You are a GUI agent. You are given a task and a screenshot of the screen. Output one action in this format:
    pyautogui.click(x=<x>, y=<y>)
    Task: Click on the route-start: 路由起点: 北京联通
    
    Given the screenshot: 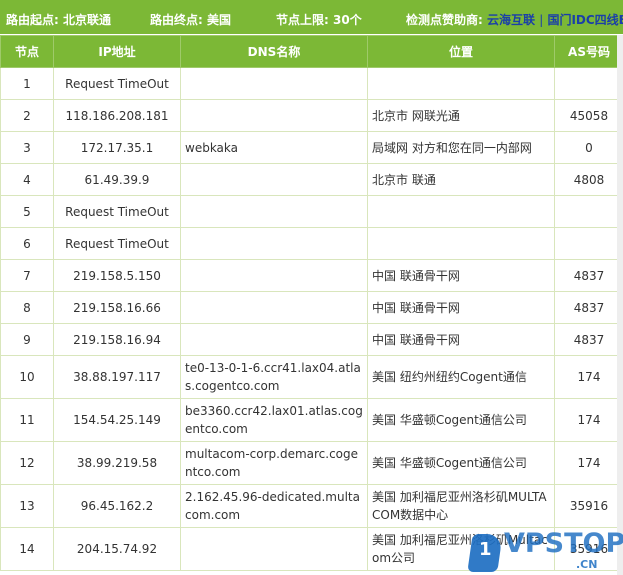 What is the action you would take?
    pyautogui.click(x=58, y=19)
    